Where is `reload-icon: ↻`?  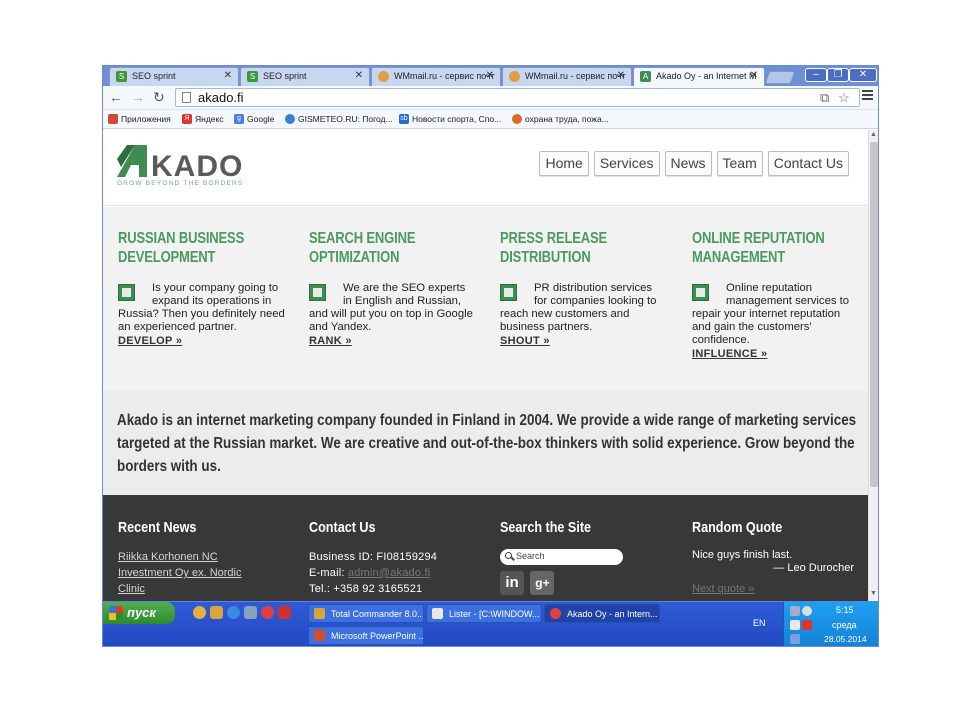 reload-icon: ↻ is located at coordinates (159, 97).